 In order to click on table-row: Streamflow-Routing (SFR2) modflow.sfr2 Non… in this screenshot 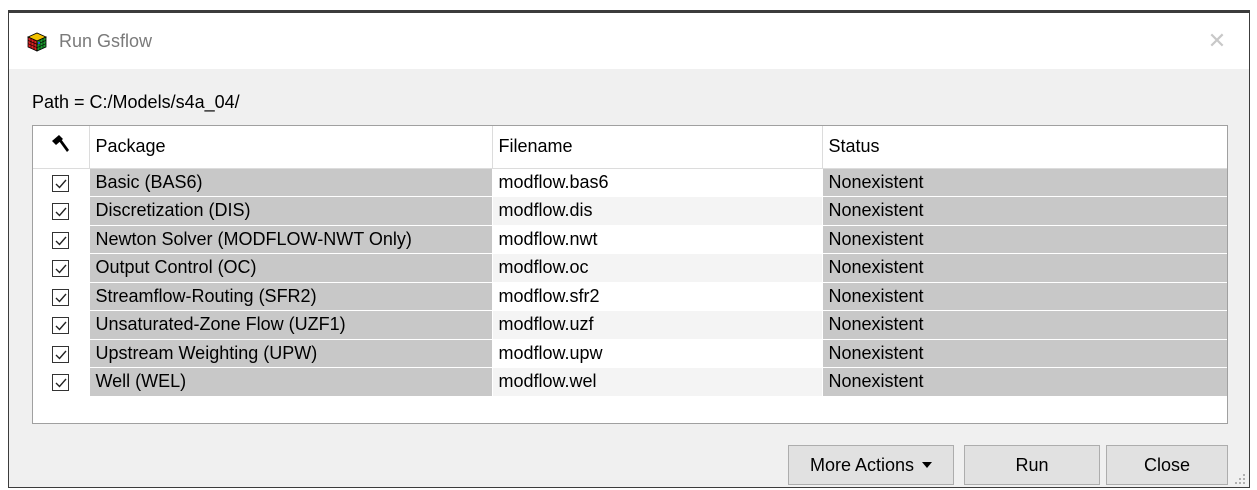, I will do `click(630, 296)`.